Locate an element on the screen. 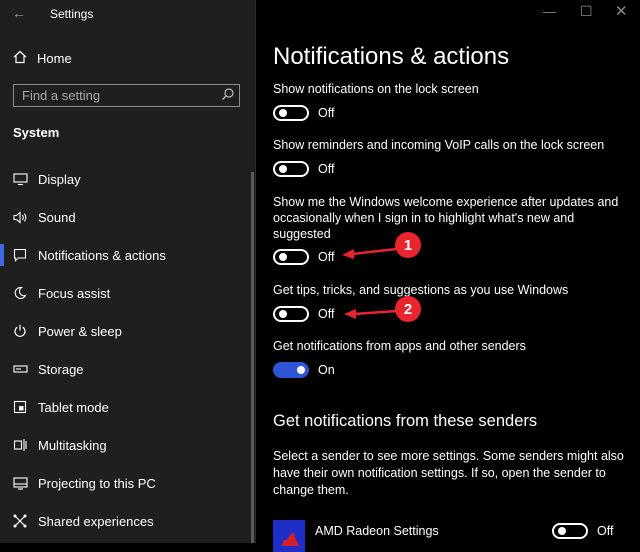 Image resolution: width=640 pixels, height=552 pixels. annotation-overlay is located at coordinates (370, 283).